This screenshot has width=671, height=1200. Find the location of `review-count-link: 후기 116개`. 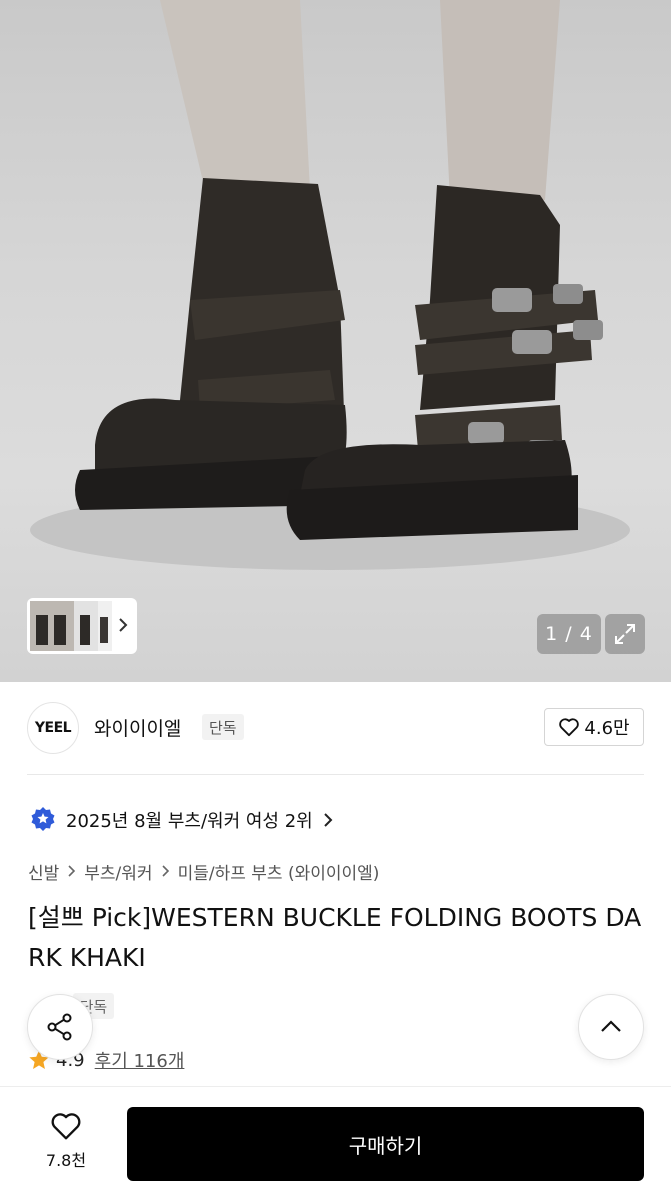

review-count-link: 후기 116개 is located at coordinates (140, 1060).